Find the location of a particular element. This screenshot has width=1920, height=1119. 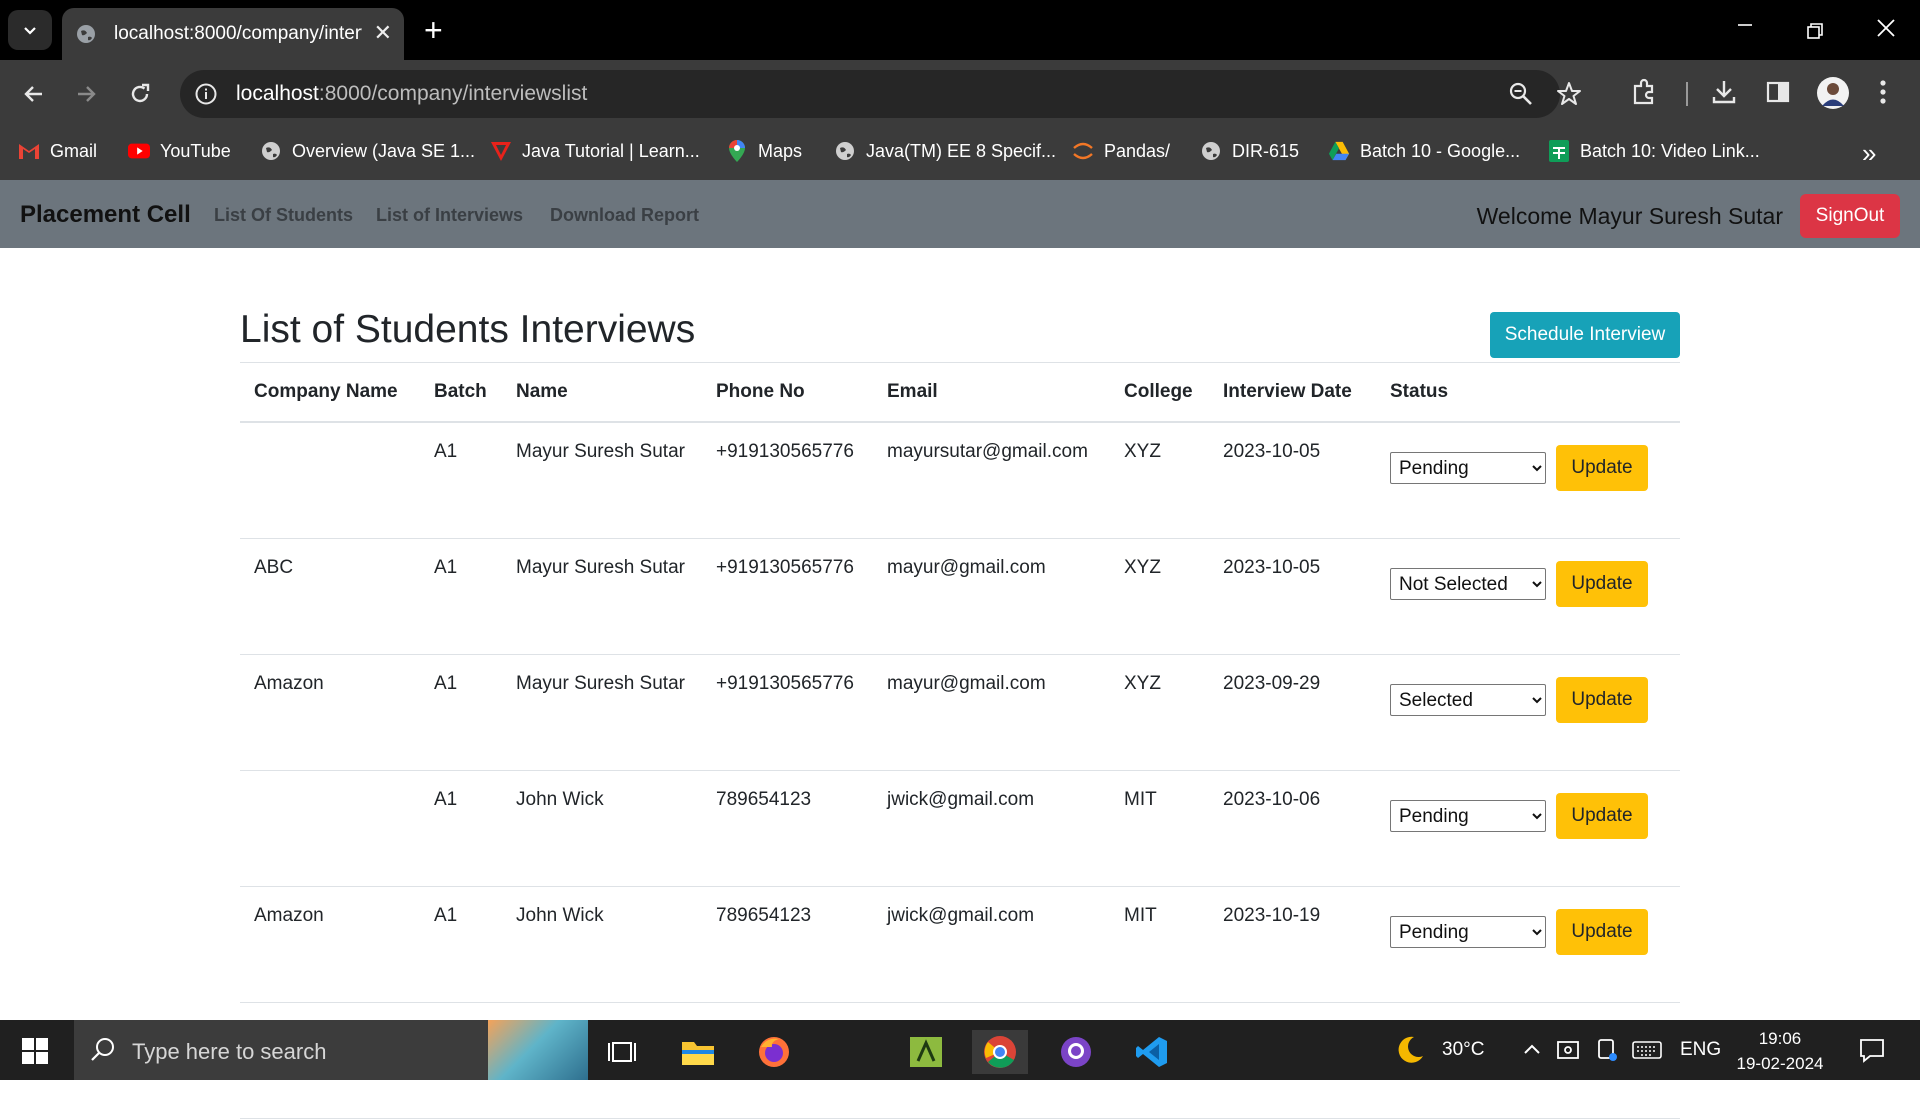

weather-moon-icon is located at coordinates (1410, 1052).